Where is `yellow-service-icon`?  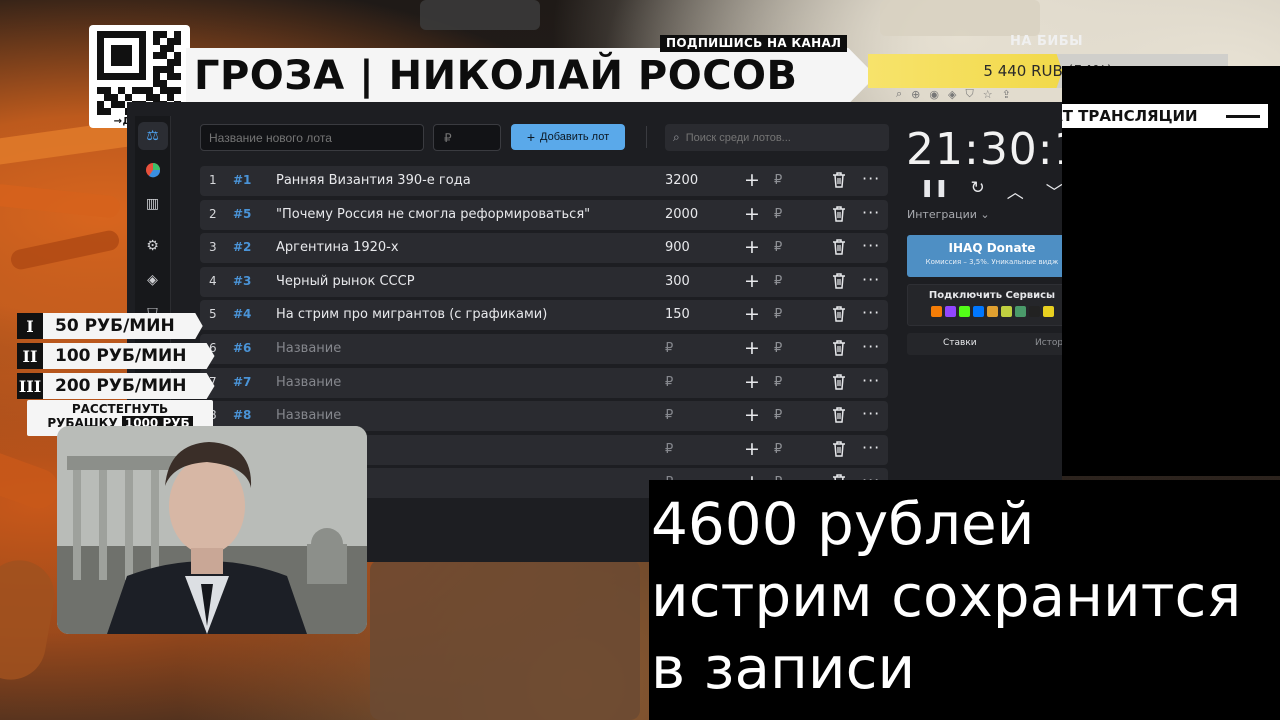 yellow-service-icon is located at coordinates (1048, 311).